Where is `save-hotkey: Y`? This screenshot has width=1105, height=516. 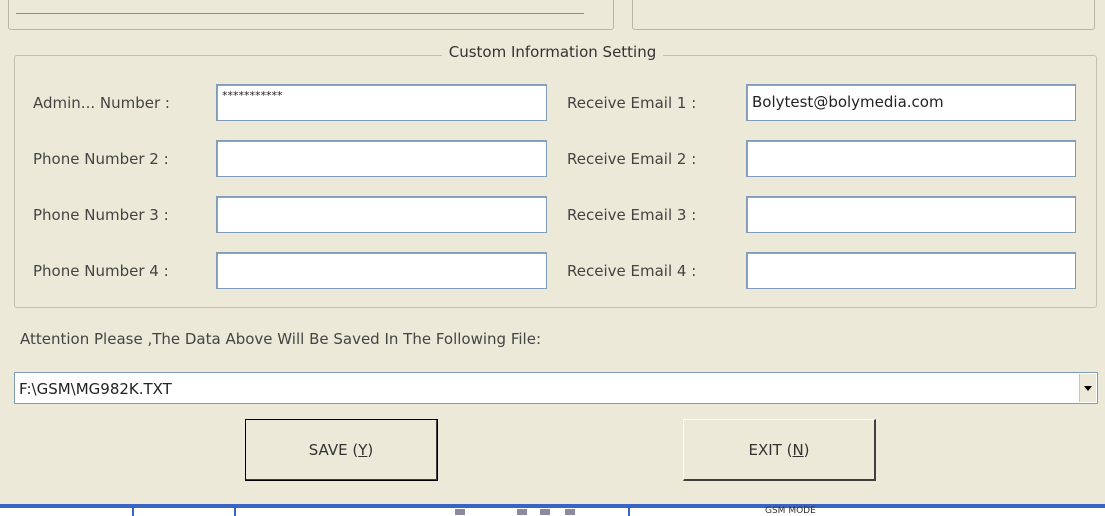 save-hotkey: Y is located at coordinates (363, 449).